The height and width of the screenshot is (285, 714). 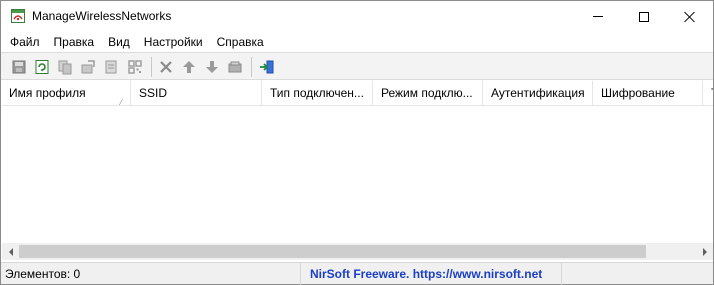 I want to click on refresh-button, so click(x=42, y=67).